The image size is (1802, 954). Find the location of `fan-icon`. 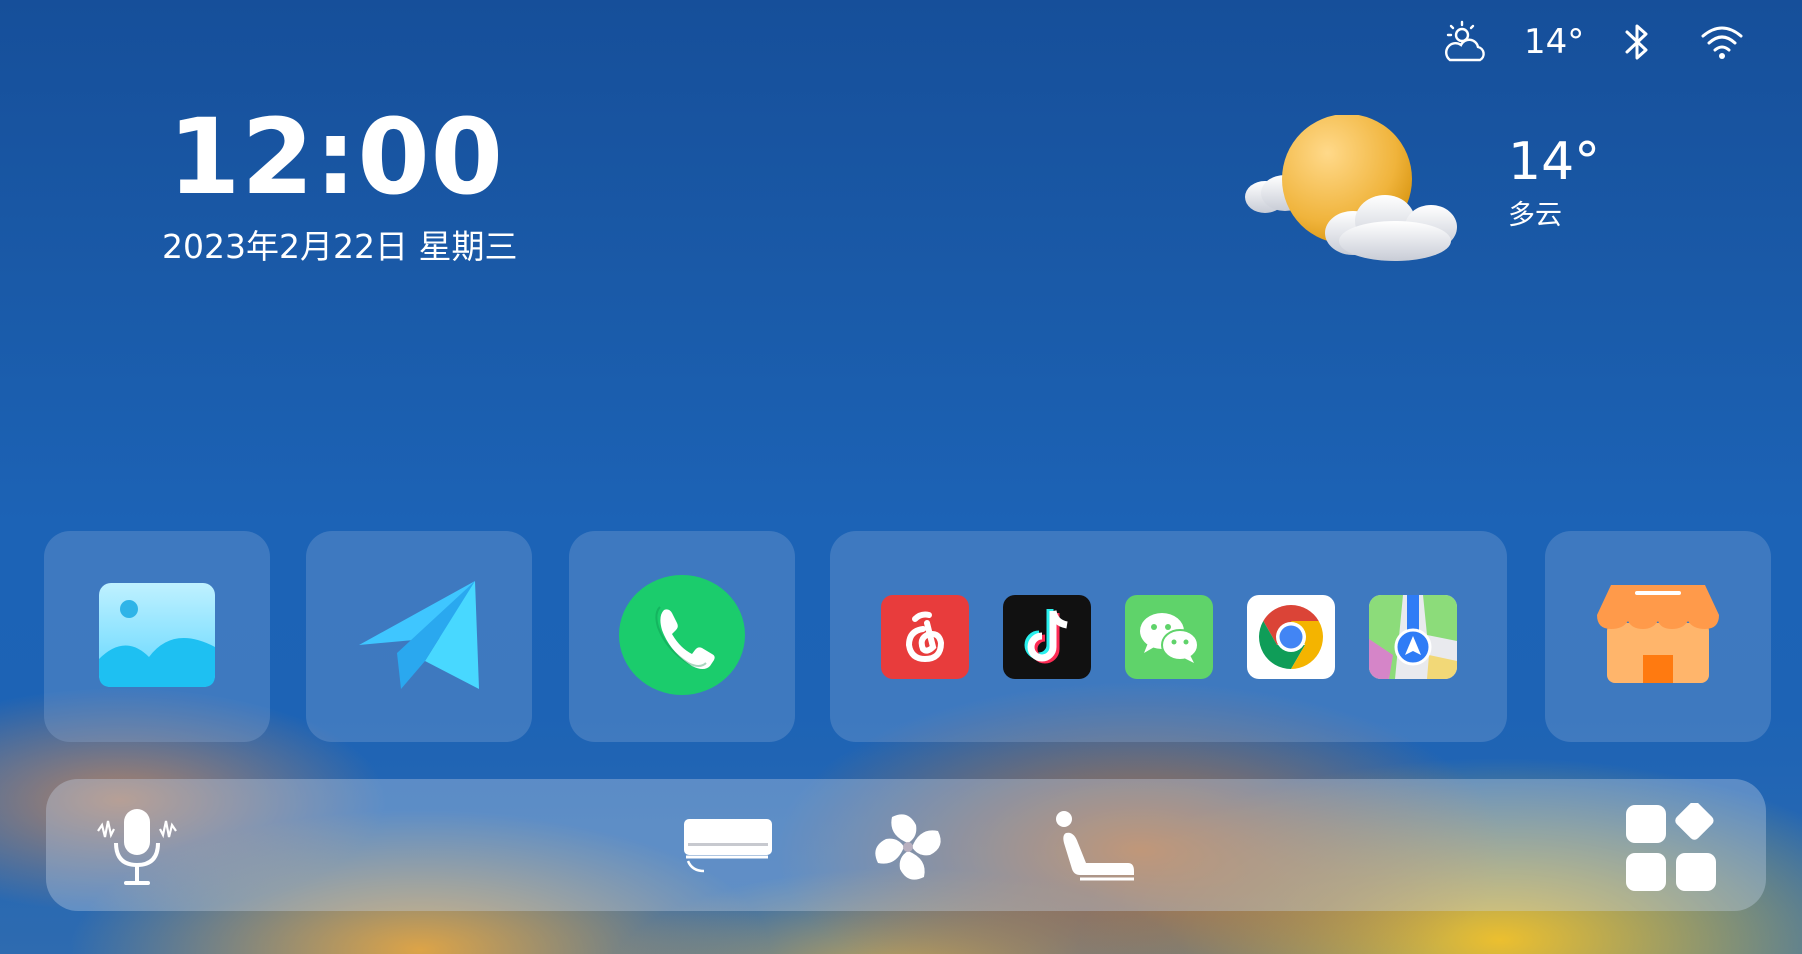

fan-icon is located at coordinates (908, 847).